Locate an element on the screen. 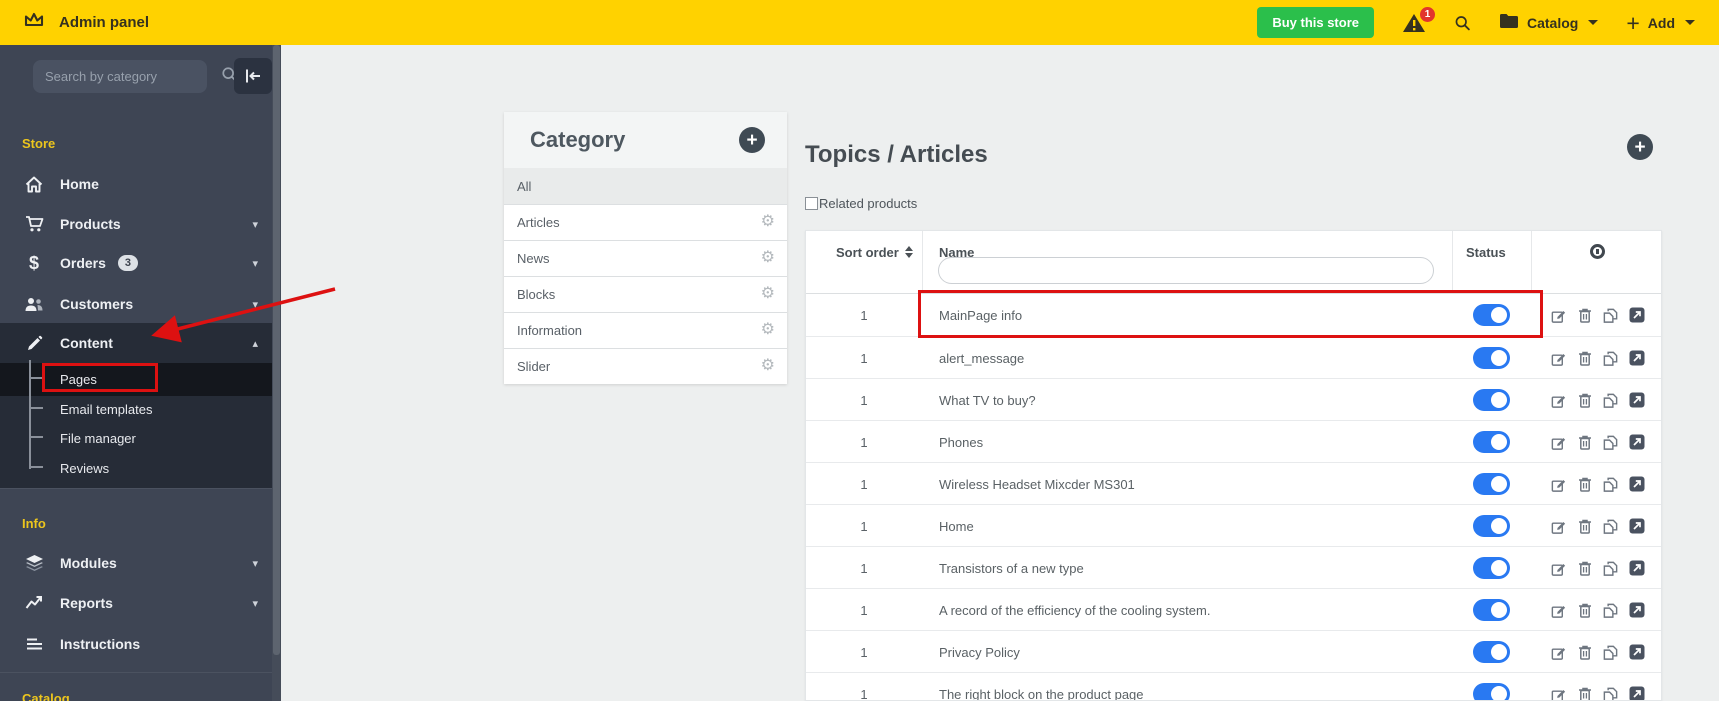 Image resolution: width=1719 pixels, height=701 pixels. table-row: 1 Home is located at coordinates (1233, 525).